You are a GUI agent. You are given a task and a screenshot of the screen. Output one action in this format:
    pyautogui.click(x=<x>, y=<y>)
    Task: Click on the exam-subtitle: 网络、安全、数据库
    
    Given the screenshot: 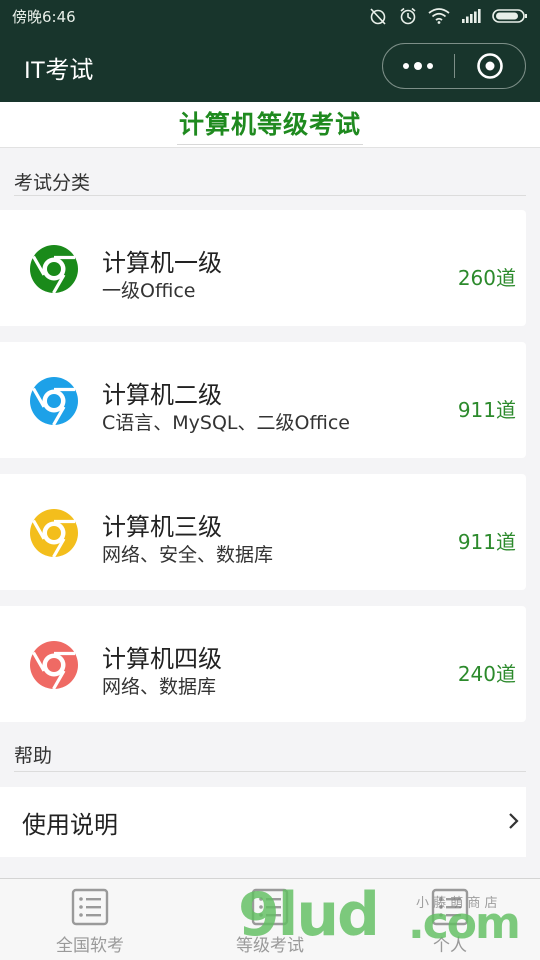 What is the action you would take?
    pyautogui.click(x=188, y=555)
    